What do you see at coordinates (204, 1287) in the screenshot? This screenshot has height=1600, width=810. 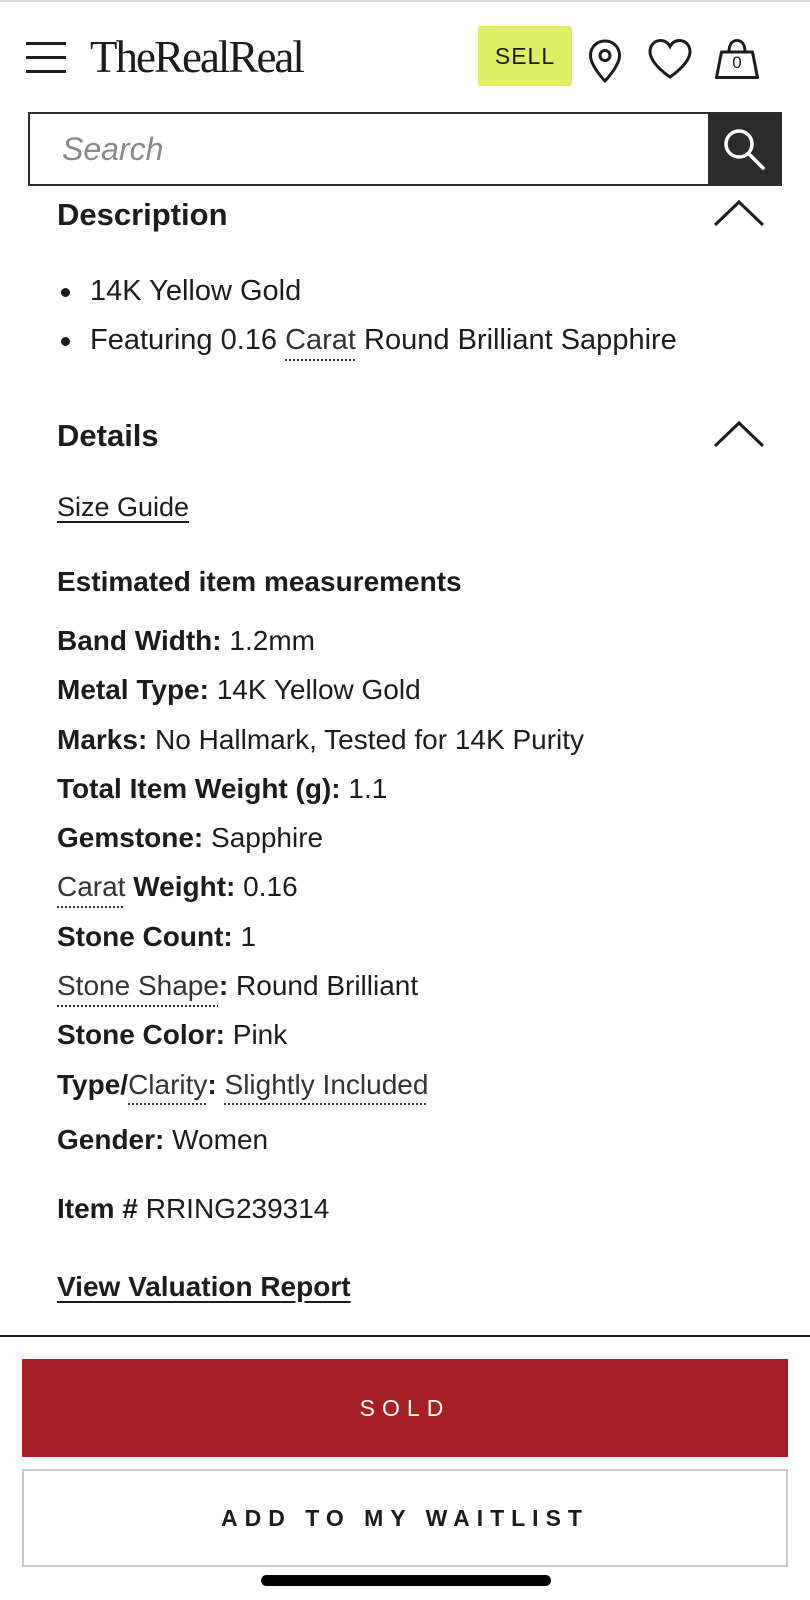 I see `view-valuation-report-link: View Valuation Report` at bounding box center [204, 1287].